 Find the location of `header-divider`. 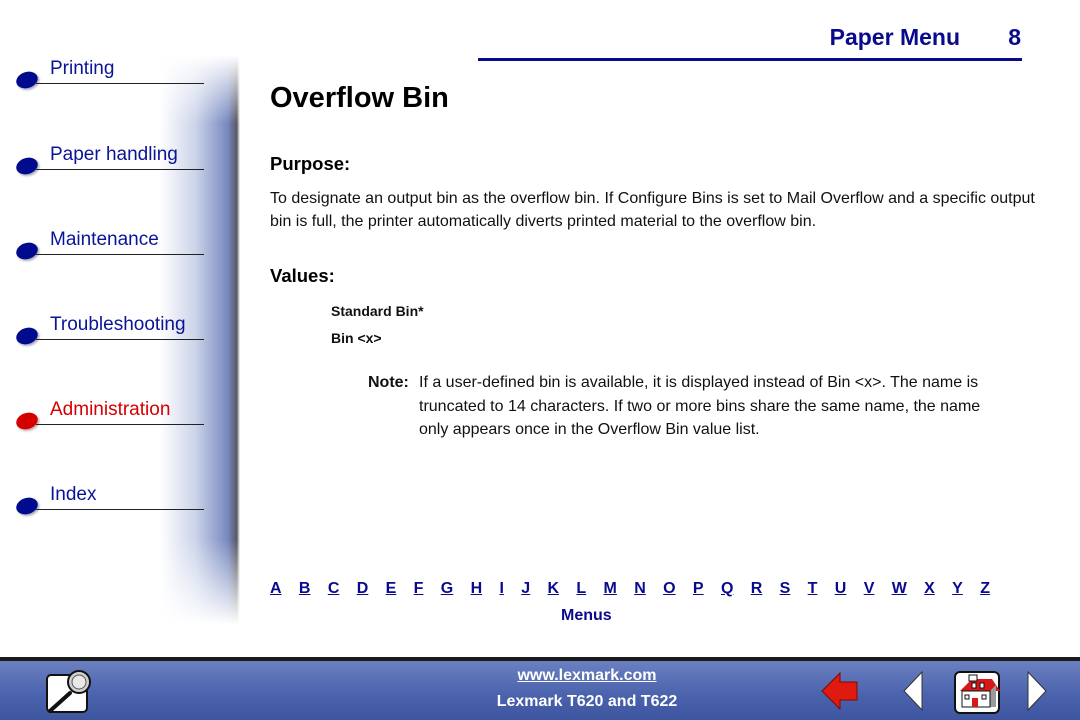

header-divider is located at coordinates (750, 59).